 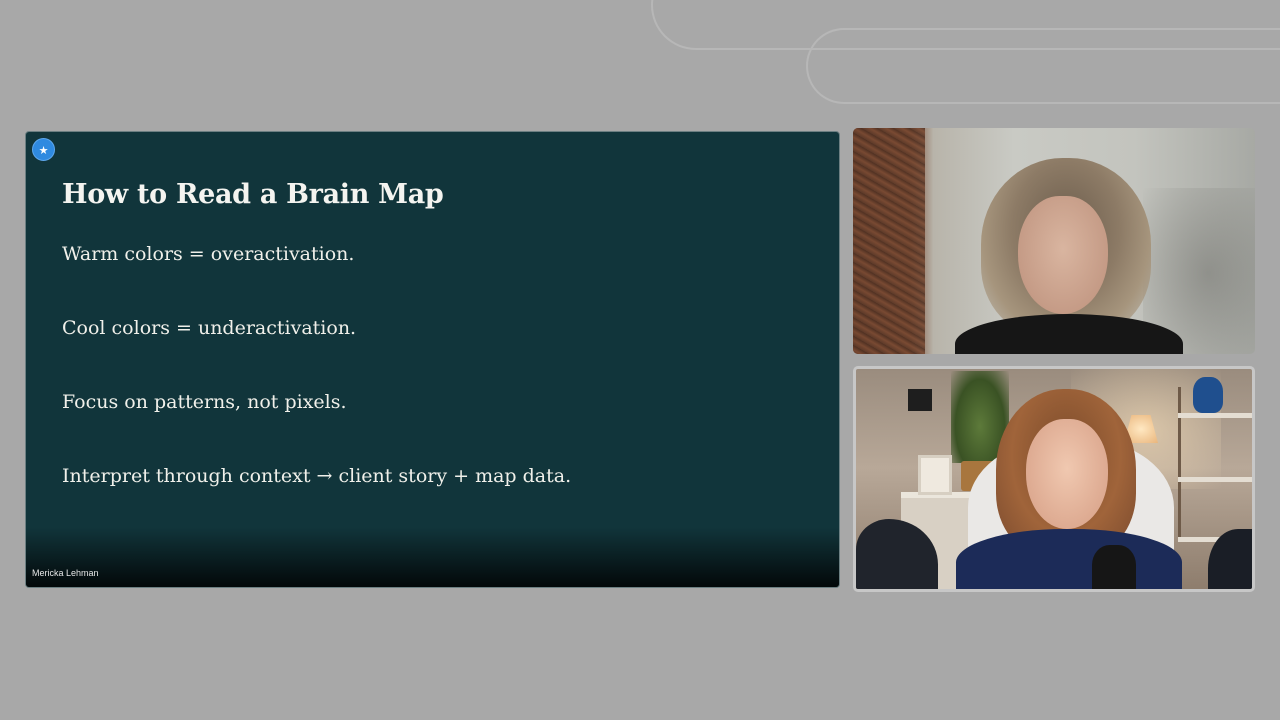 What do you see at coordinates (1208, 395) in the screenshot?
I see `vase` at bounding box center [1208, 395].